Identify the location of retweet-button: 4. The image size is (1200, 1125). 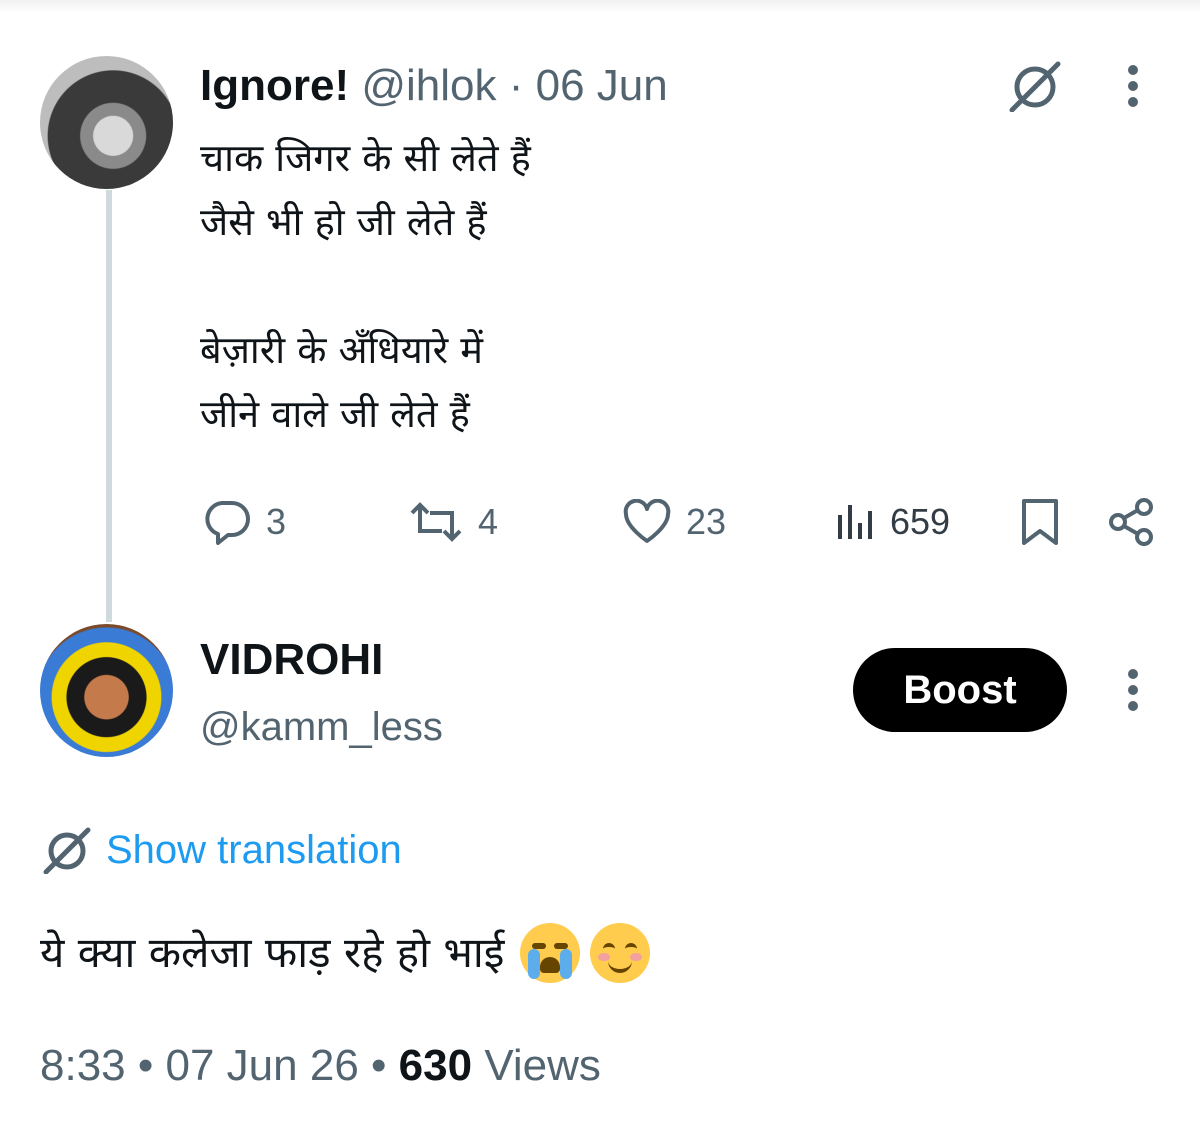
(453, 522).